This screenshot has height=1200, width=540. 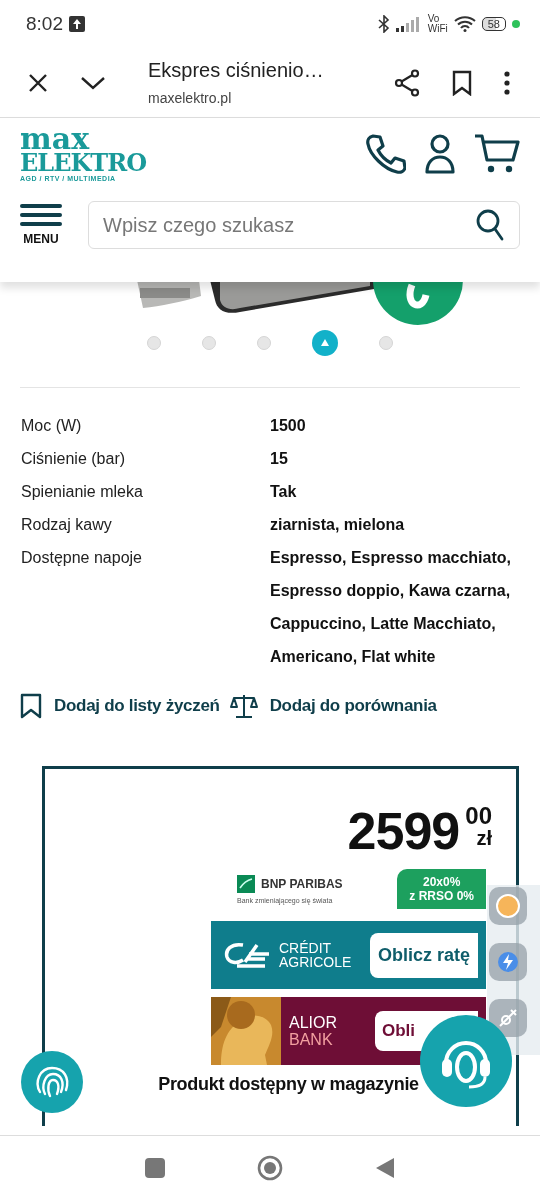 I want to click on tool-icon, so click(x=508, y=1018).